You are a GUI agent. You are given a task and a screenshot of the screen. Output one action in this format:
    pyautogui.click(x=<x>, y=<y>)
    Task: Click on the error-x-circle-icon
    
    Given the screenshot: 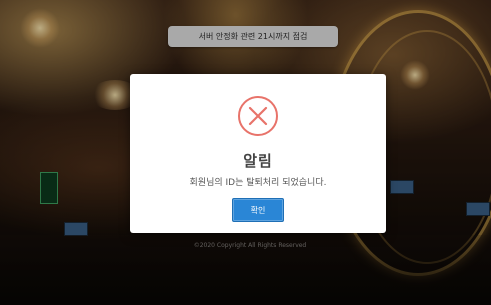 What is the action you would take?
    pyautogui.click(x=258, y=116)
    